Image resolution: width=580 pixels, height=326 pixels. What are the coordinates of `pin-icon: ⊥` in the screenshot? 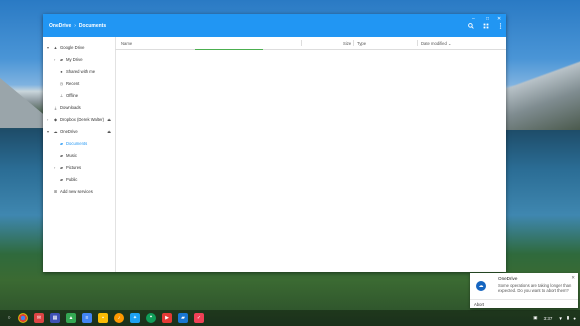 It's located at (61, 95).